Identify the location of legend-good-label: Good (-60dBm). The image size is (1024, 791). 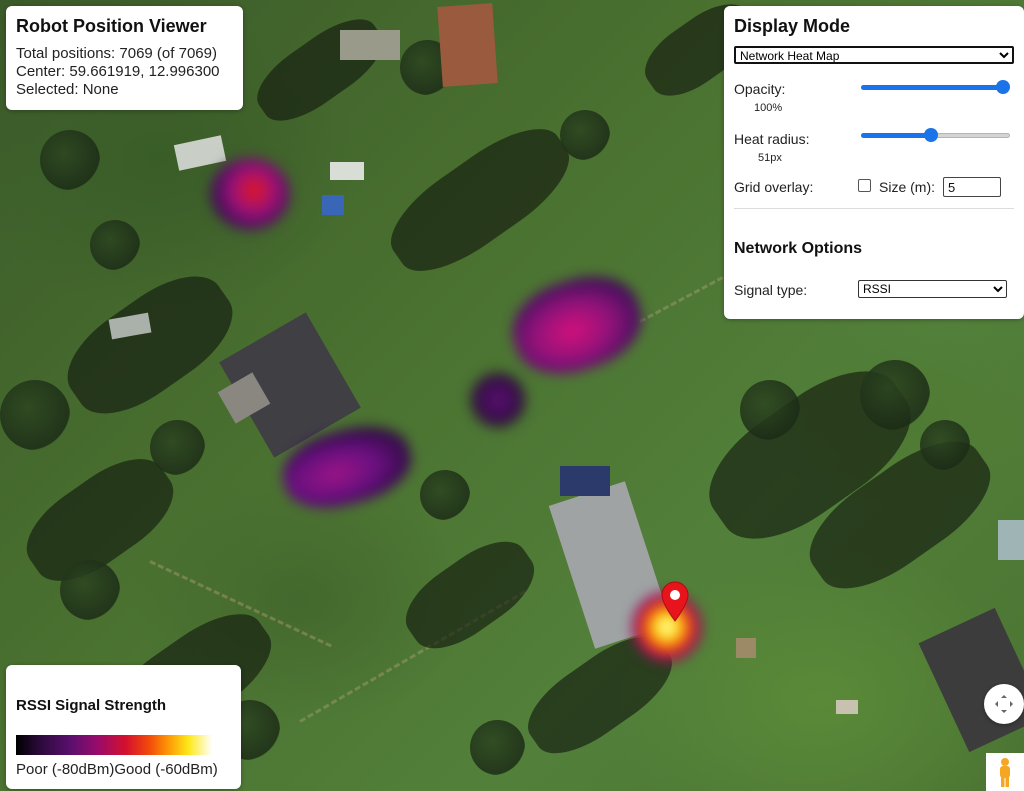
(166, 769).